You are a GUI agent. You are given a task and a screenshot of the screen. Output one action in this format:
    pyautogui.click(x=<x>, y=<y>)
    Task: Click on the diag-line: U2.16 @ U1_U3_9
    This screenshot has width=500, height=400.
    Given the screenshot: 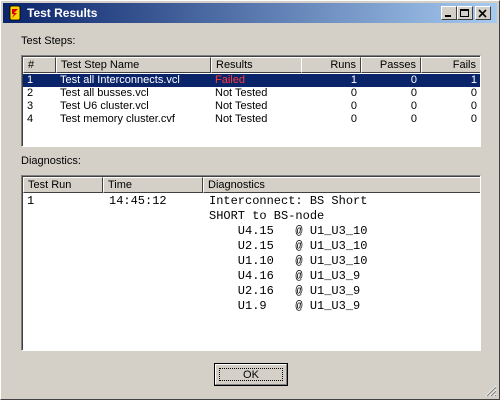 What is the action you would take?
    pyautogui.click(x=285, y=291)
    